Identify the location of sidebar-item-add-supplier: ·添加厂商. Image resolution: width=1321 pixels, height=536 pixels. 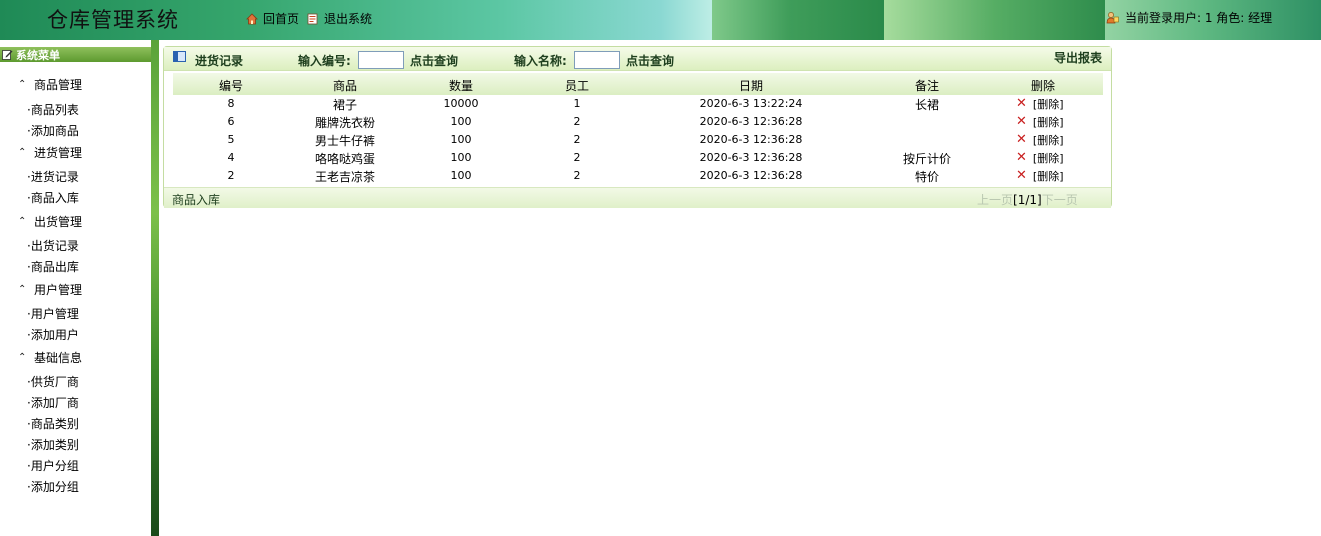
(53, 402).